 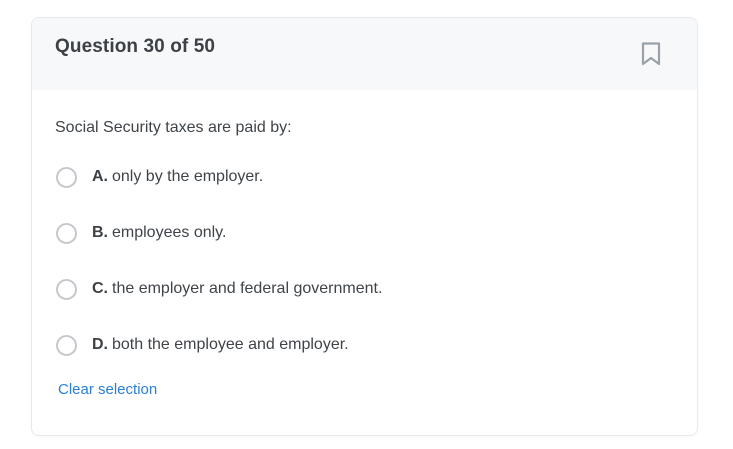 I want to click on option-b: B. employees only., so click(x=141, y=233).